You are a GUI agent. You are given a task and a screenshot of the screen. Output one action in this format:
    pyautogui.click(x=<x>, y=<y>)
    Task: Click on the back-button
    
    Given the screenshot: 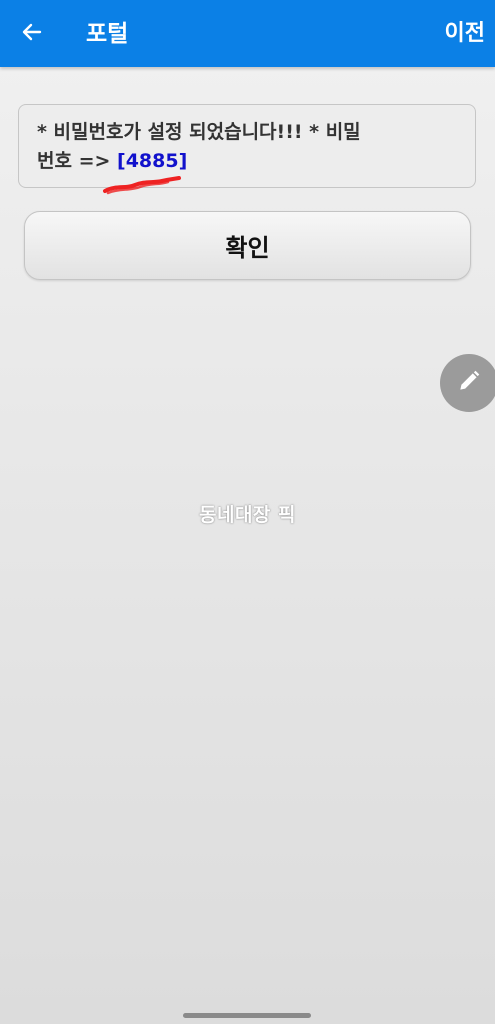 What is the action you would take?
    pyautogui.click(x=32, y=34)
    